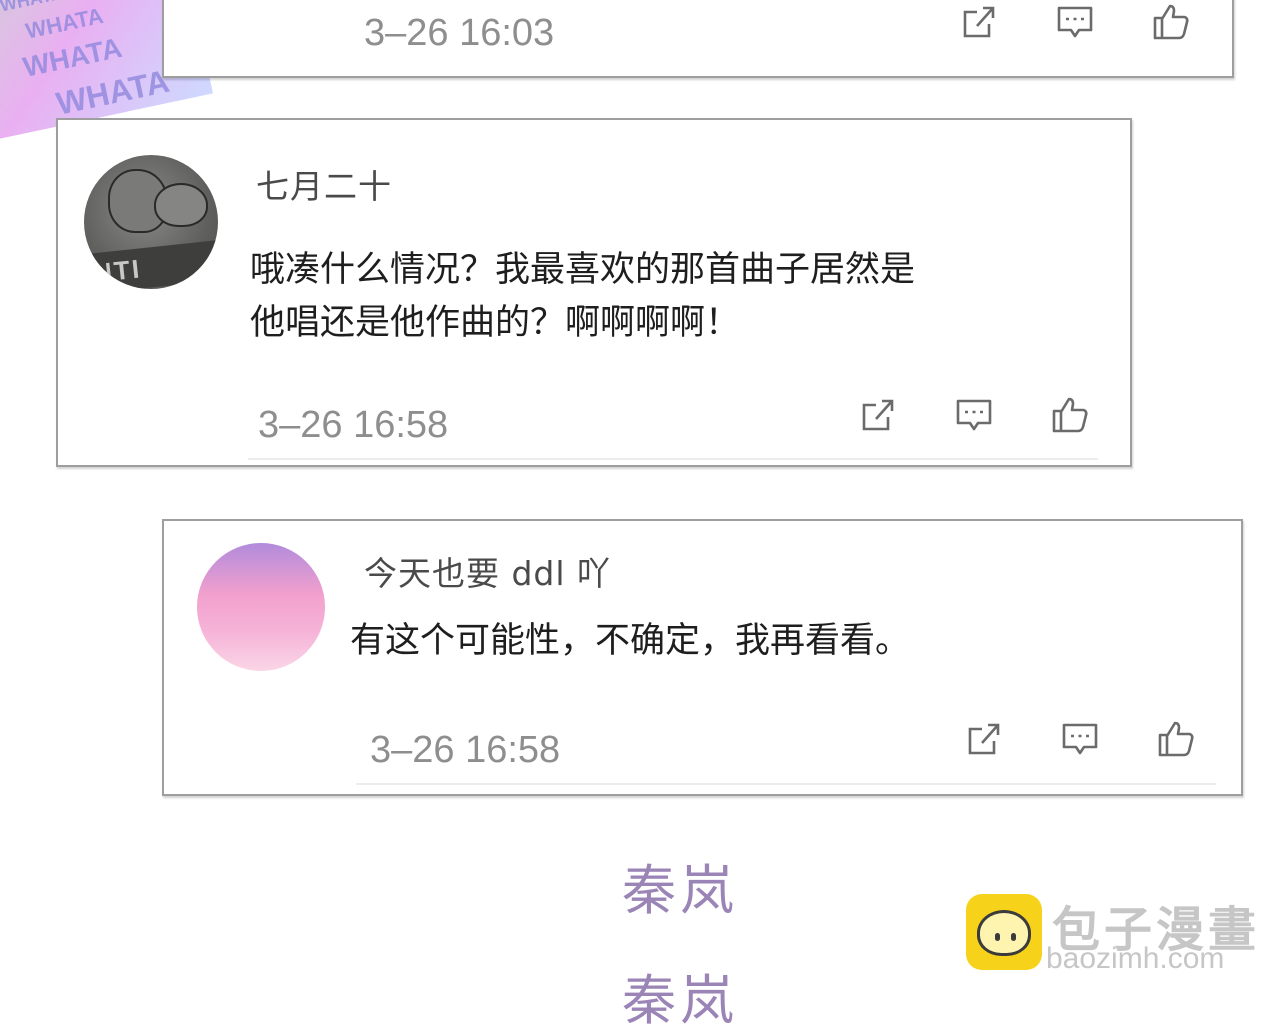 The width and height of the screenshot is (1280, 1035). I want to click on comment-username: 七月二十, so click(324, 184).